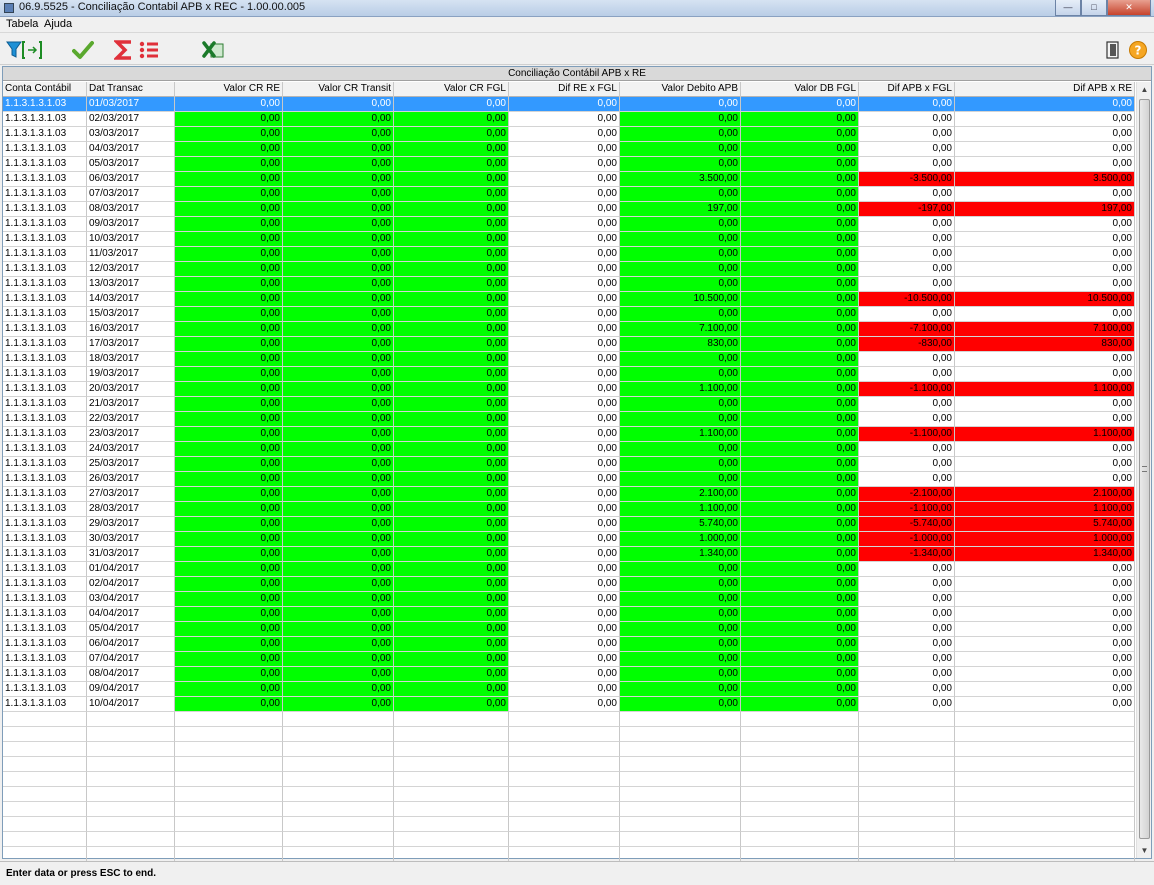  What do you see at coordinates (131, 614) in the screenshot?
I see `table-cell: 04/04/2017` at bounding box center [131, 614].